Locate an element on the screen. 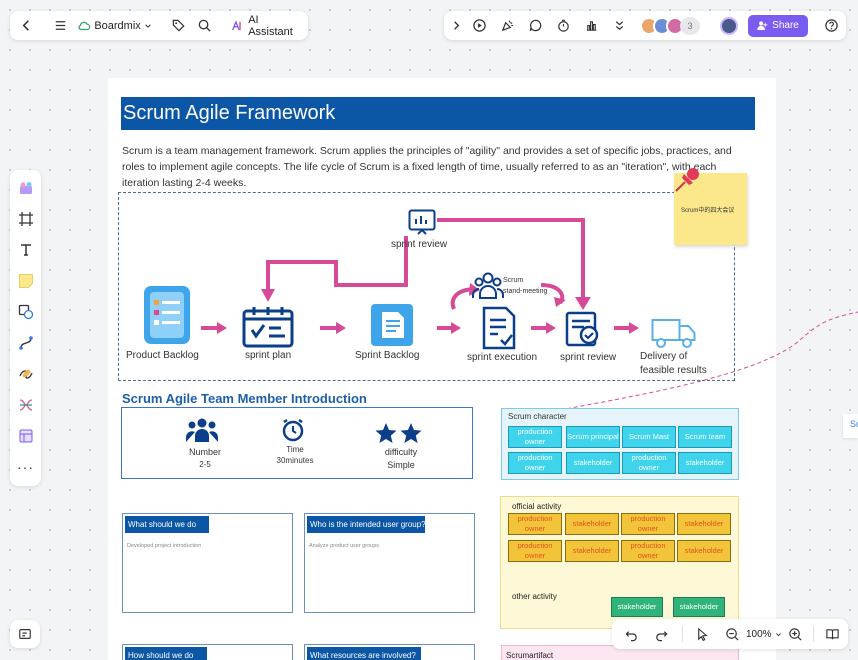 The height and width of the screenshot is (660, 858). help-icon is located at coordinates (831, 26).